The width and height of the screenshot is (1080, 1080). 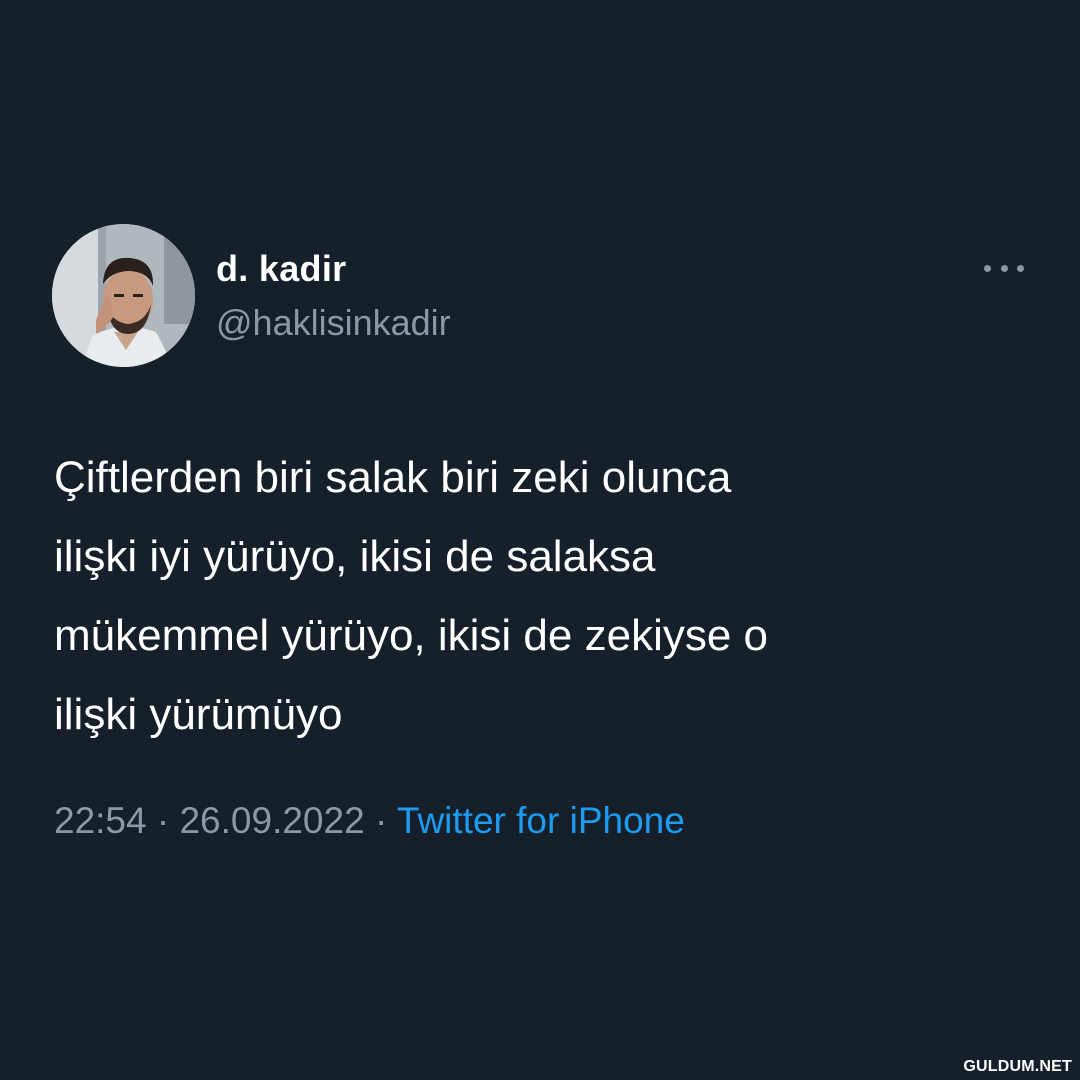 I want to click on tweet-text-line: ilişki iyi yürüyo, ikisi de salaksa, so click(x=355, y=556).